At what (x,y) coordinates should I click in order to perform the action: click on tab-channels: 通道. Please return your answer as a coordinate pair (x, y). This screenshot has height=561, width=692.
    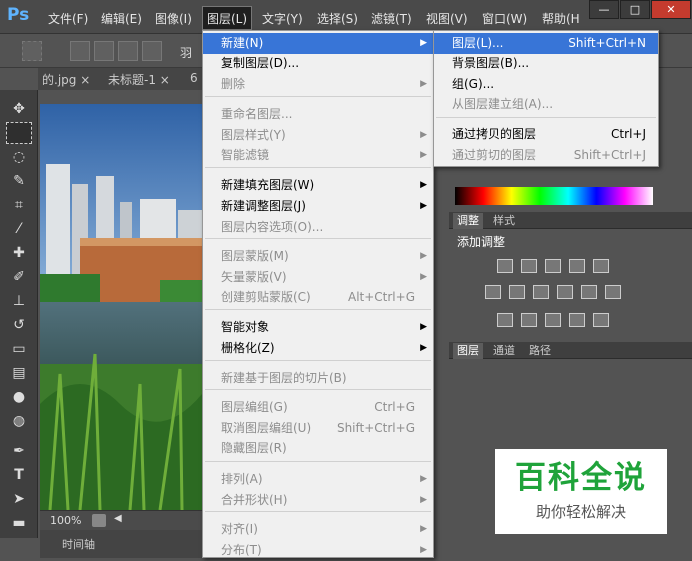
    Looking at the image, I should click on (504, 351).